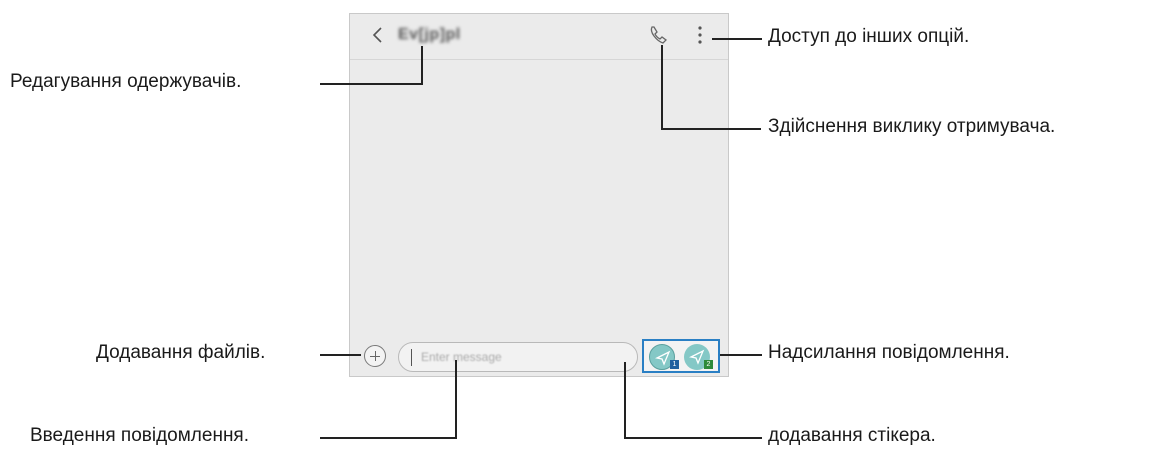 The width and height of the screenshot is (1151, 453). I want to click on callout-edit-recipients: Редагування одержувачів., so click(126, 81).